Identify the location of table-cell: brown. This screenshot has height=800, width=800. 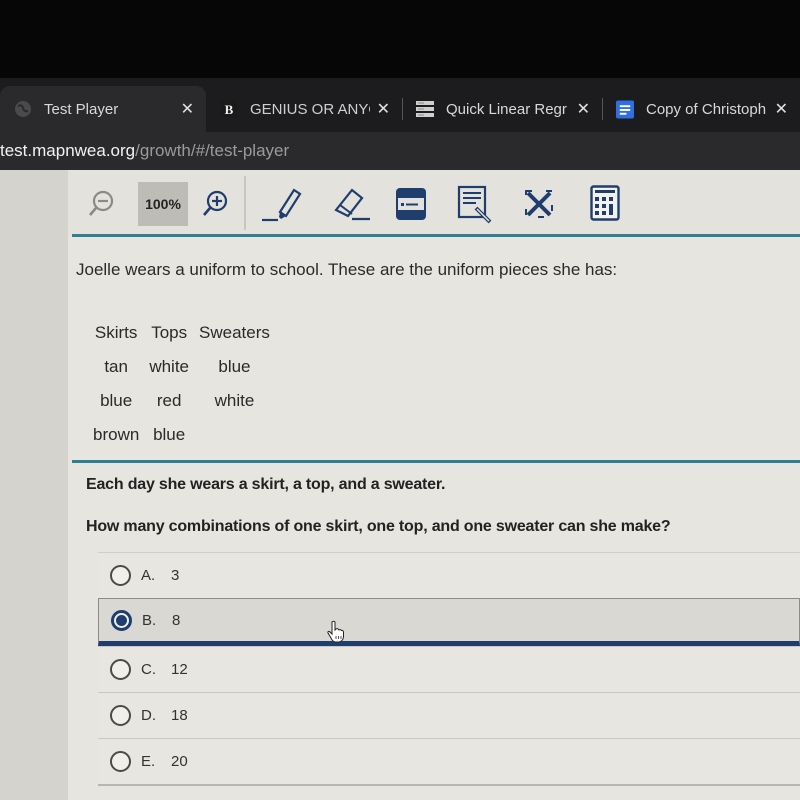
(116, 434).